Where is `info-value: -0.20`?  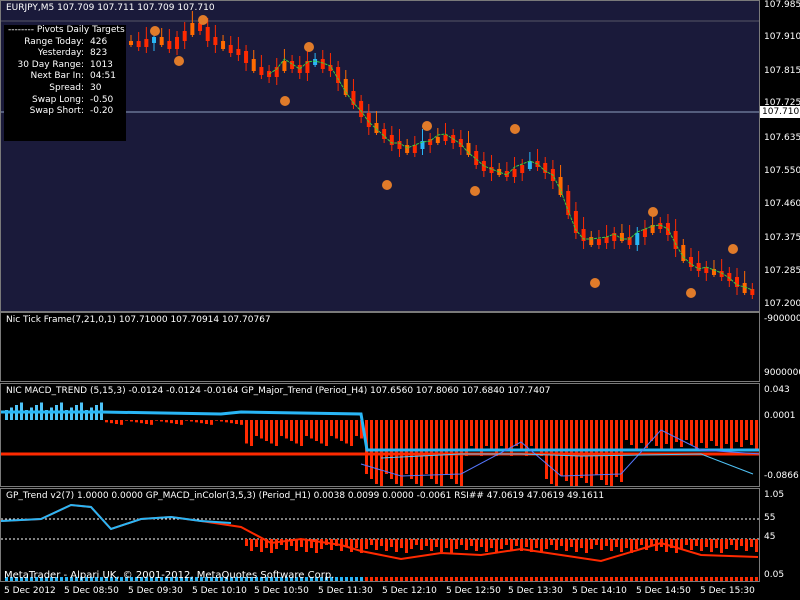
info-value: -0.20 is located at coordinates (102, 111).